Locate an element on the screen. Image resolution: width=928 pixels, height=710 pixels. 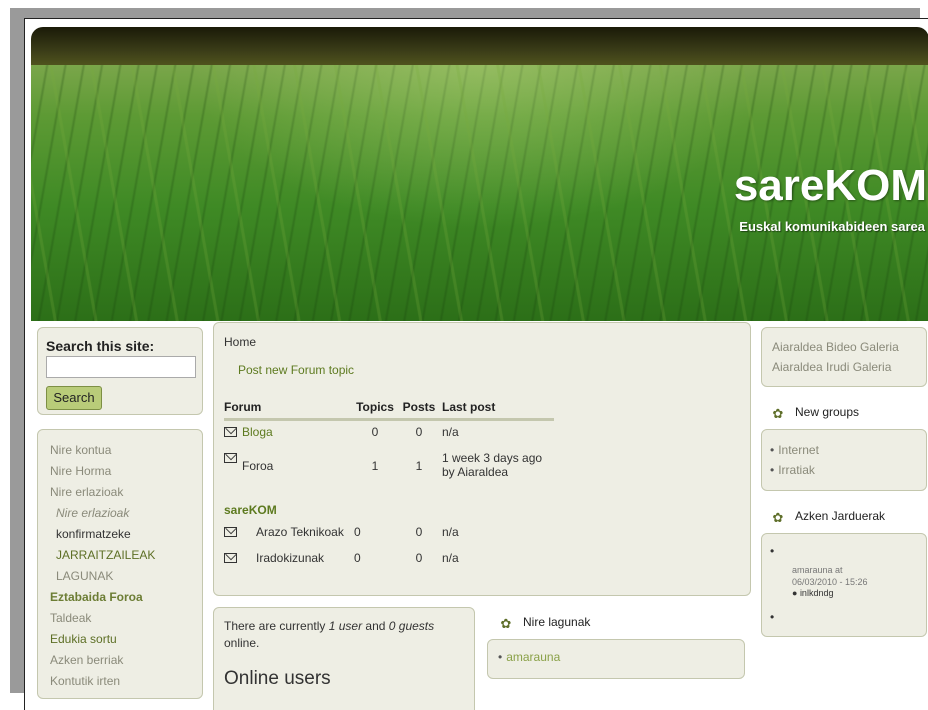
forum-table-header: Forum Topics Posts Last post is located at coordinates (389, 409).